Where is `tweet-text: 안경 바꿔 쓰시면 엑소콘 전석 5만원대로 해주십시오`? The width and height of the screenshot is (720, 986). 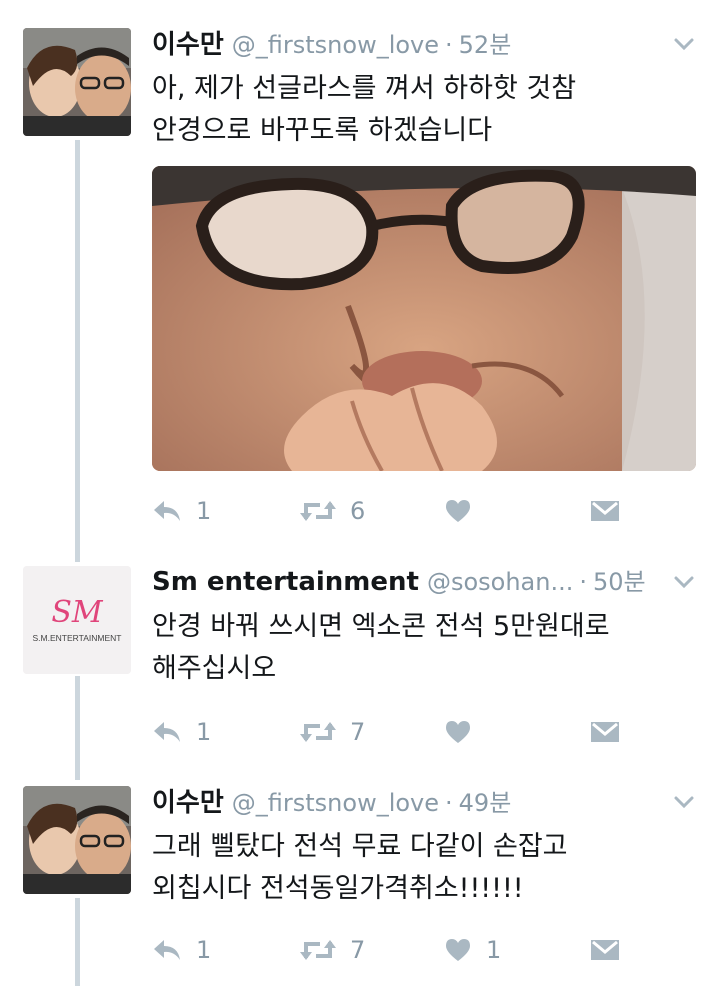
tweet-text: 안경 바꿔 쓰시면 엑소콘 전석 5만원대로 해주십시오 is located at coordinates (426, 648).